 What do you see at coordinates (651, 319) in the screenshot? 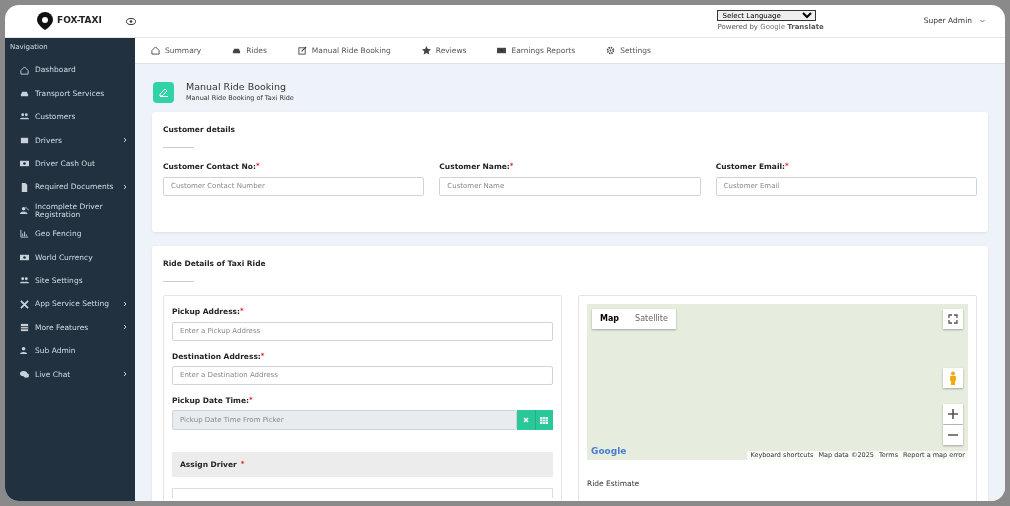
I see `map-type-tab: Satellite` at bounding box center [651, 319].